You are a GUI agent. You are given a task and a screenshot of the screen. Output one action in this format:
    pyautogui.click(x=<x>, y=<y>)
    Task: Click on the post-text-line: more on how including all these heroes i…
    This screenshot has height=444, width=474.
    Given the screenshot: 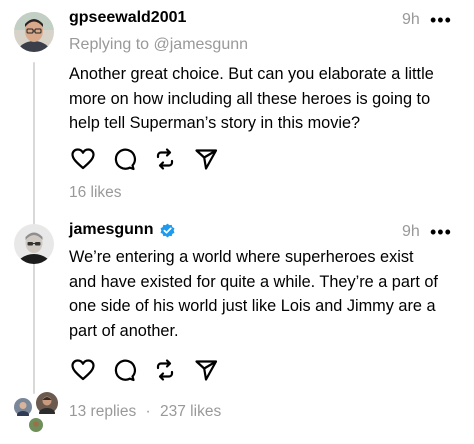 What is the action you would take?
    pyautogui.click(x=250, y=98)
    